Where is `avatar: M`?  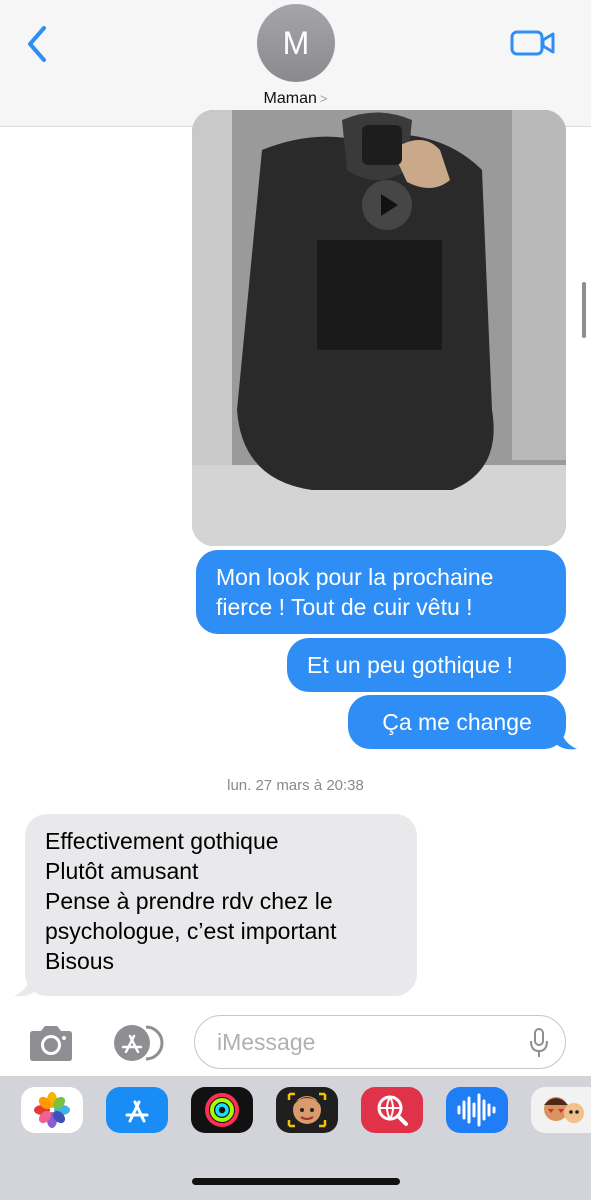
avatar: M is located at coordinates (296, 43).